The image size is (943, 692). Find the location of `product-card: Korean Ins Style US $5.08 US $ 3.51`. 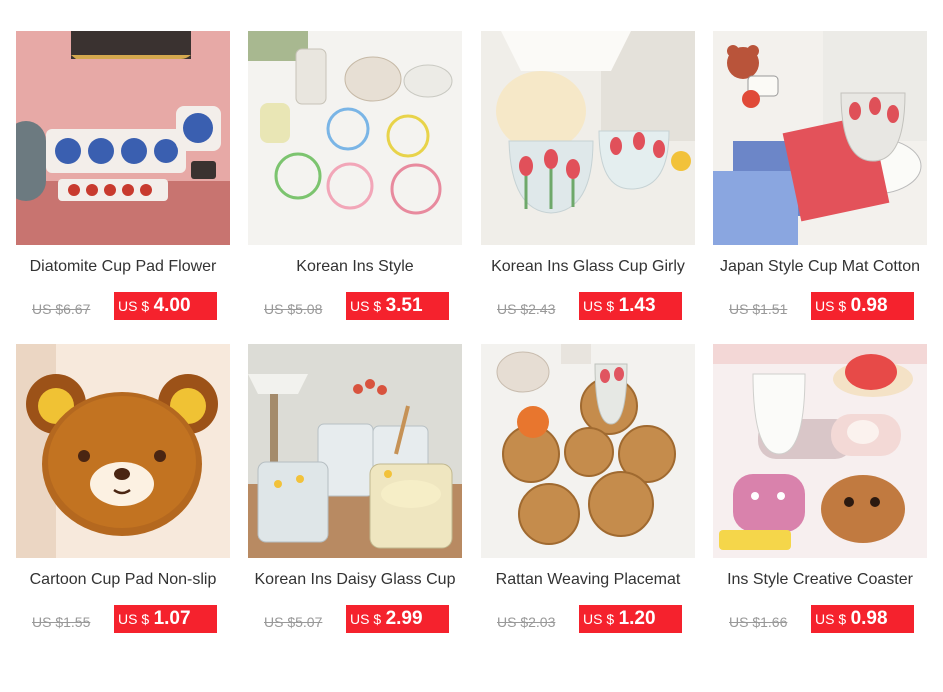

product-card: Korean Ins Style US $5.08 US $ 3.51 is located at coordinates (355, 181).